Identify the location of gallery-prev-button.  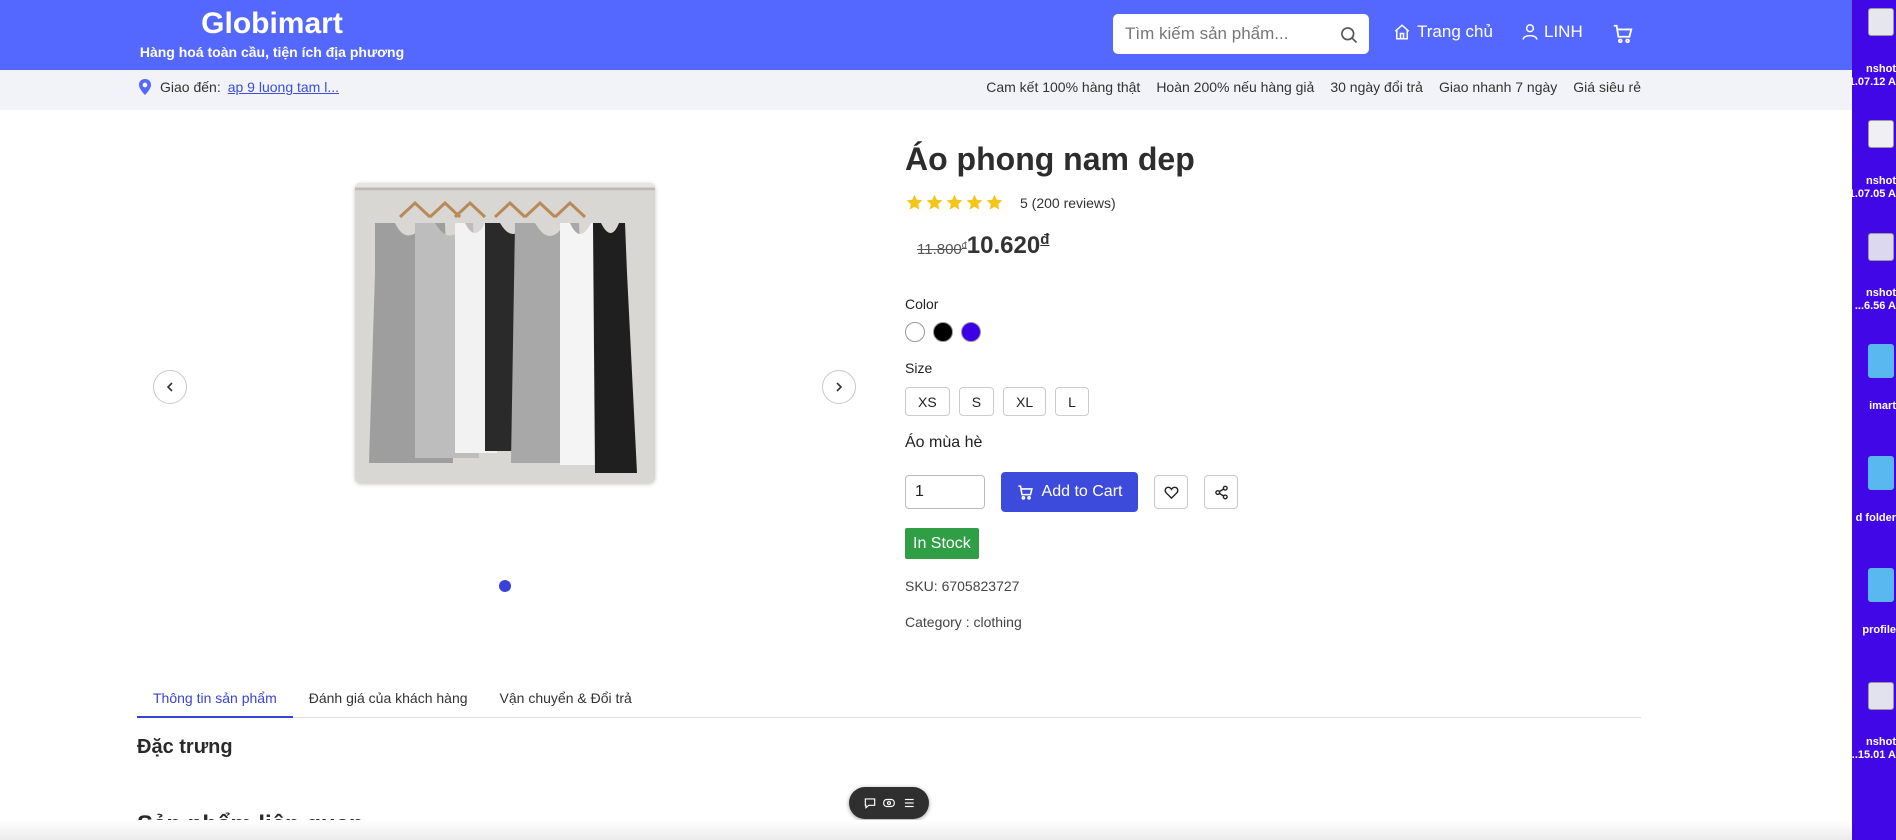
(170, 387).